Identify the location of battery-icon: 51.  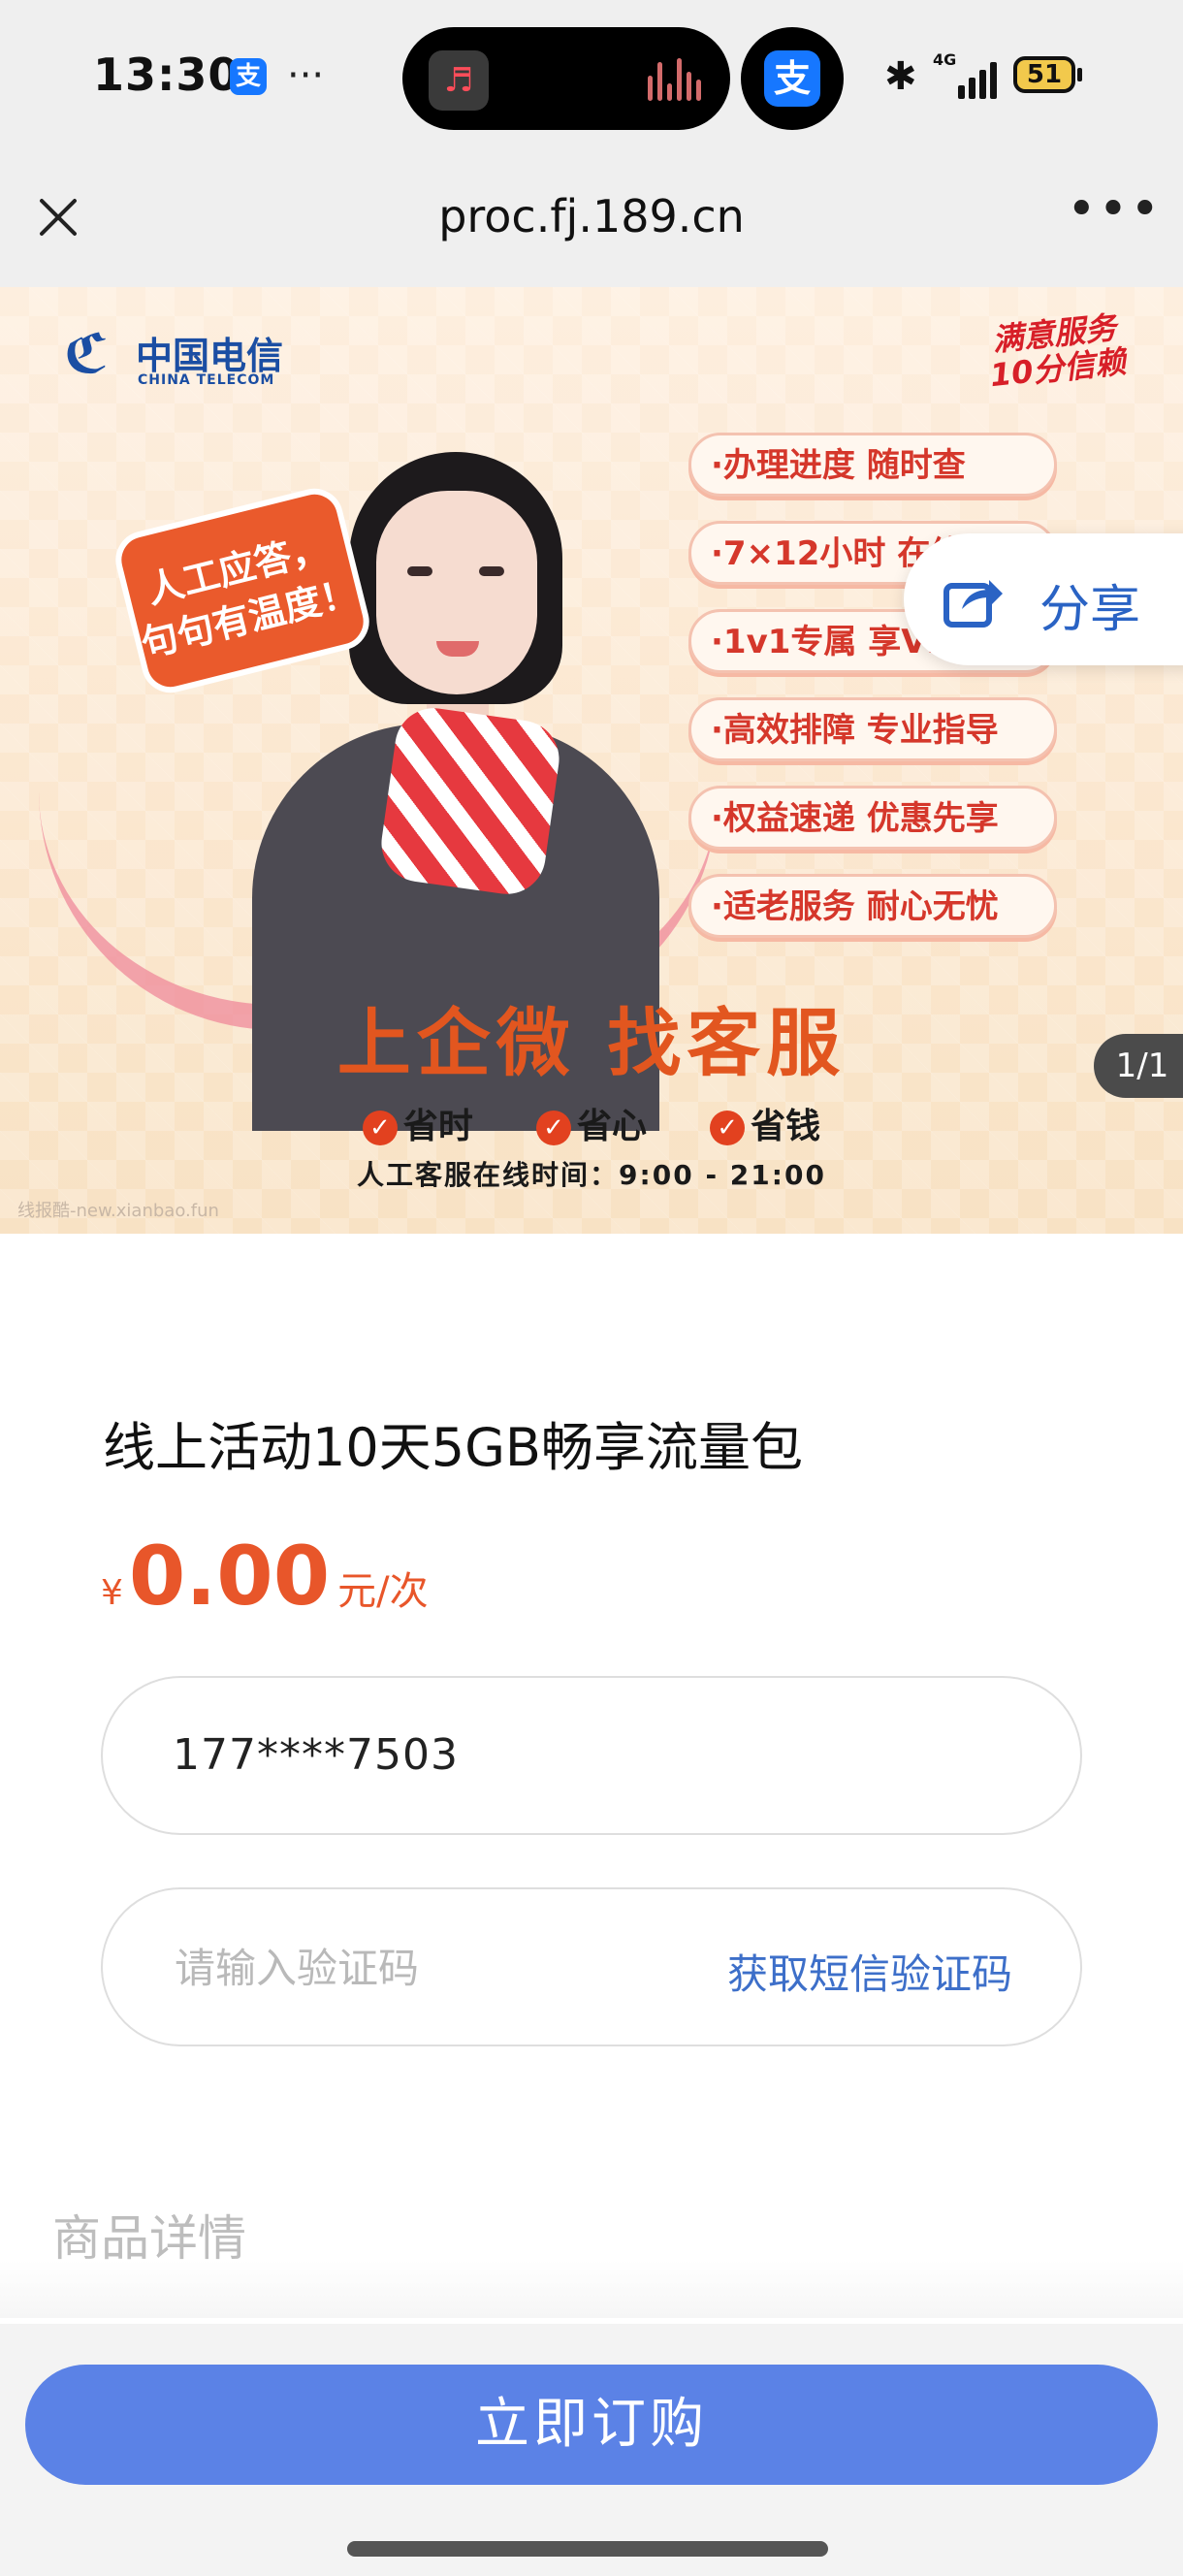
(1044, 74).